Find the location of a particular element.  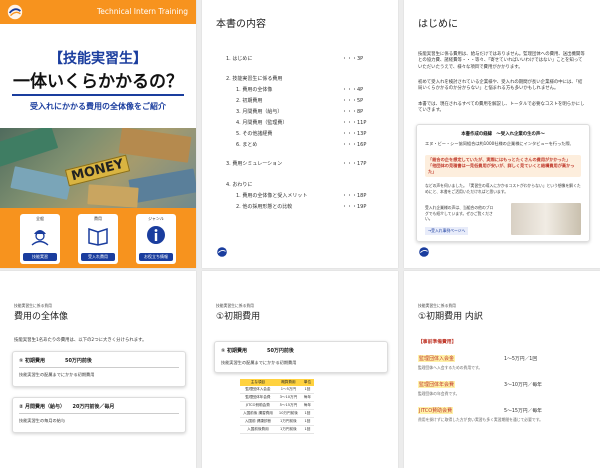

table-cell: JITCO賛助会費 is located at coordinates (258, 405).